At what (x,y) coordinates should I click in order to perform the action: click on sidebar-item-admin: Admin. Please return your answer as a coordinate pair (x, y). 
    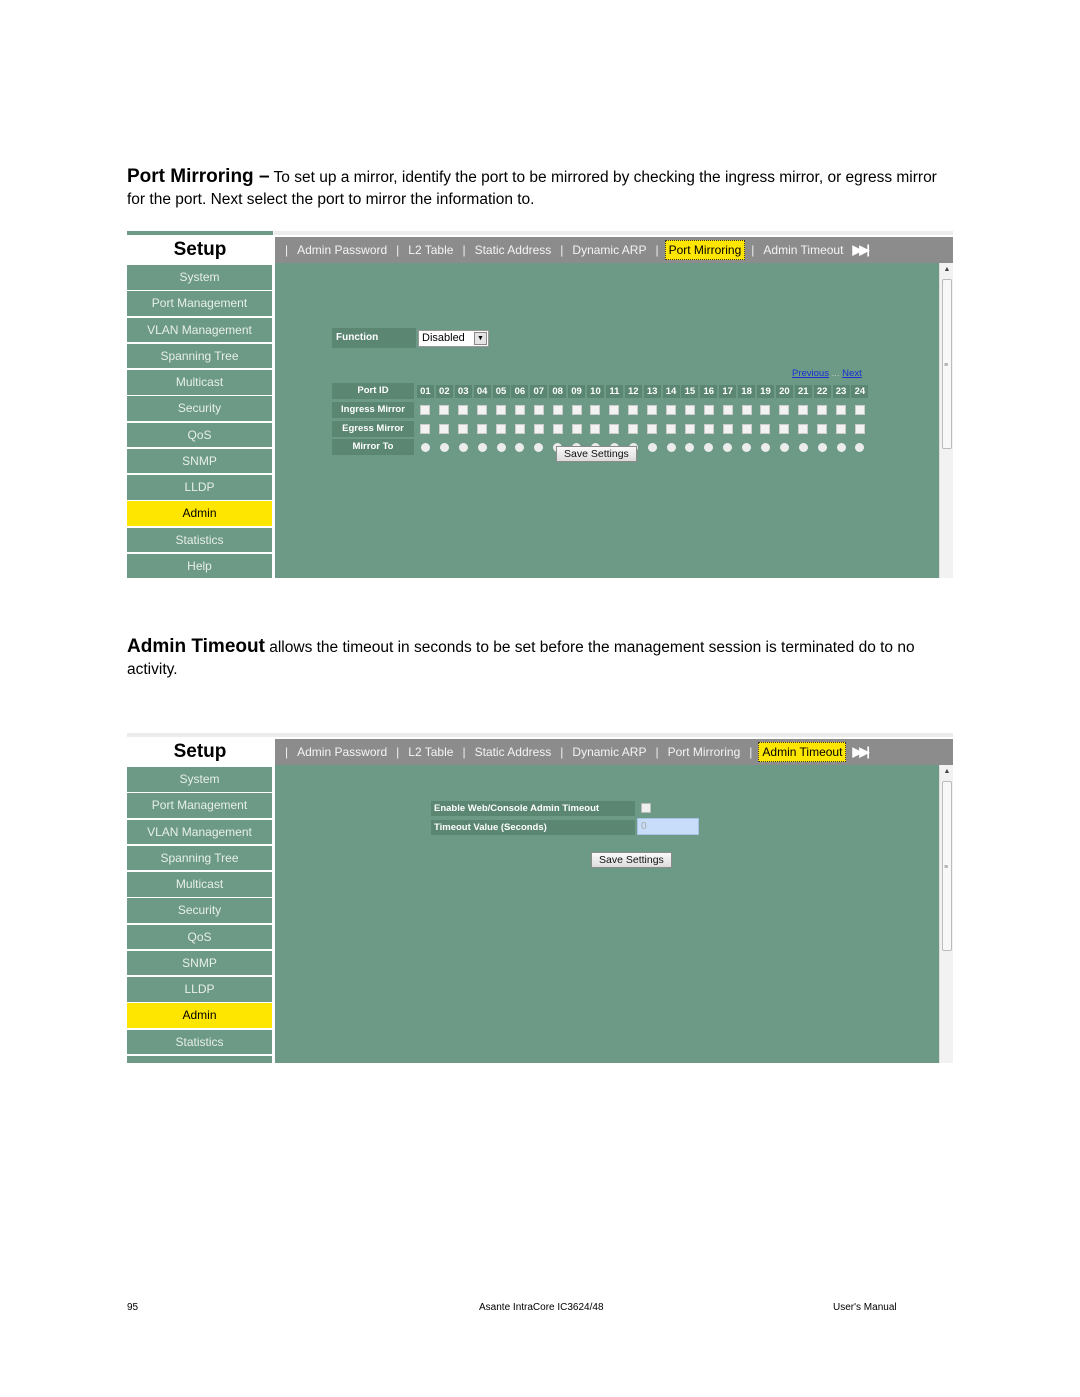
    Looking at the image, I should click on (200, 1015).